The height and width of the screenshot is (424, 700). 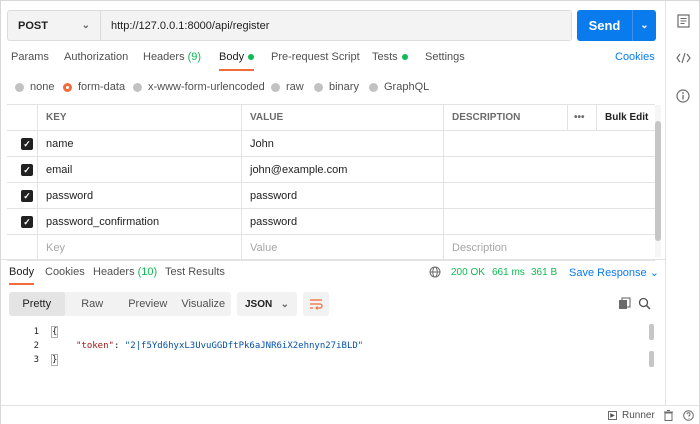 What do you see at coordinates (581, 117) in the screenshot?
I see `more-options-icon: •••` at bounding box center [581, 117].